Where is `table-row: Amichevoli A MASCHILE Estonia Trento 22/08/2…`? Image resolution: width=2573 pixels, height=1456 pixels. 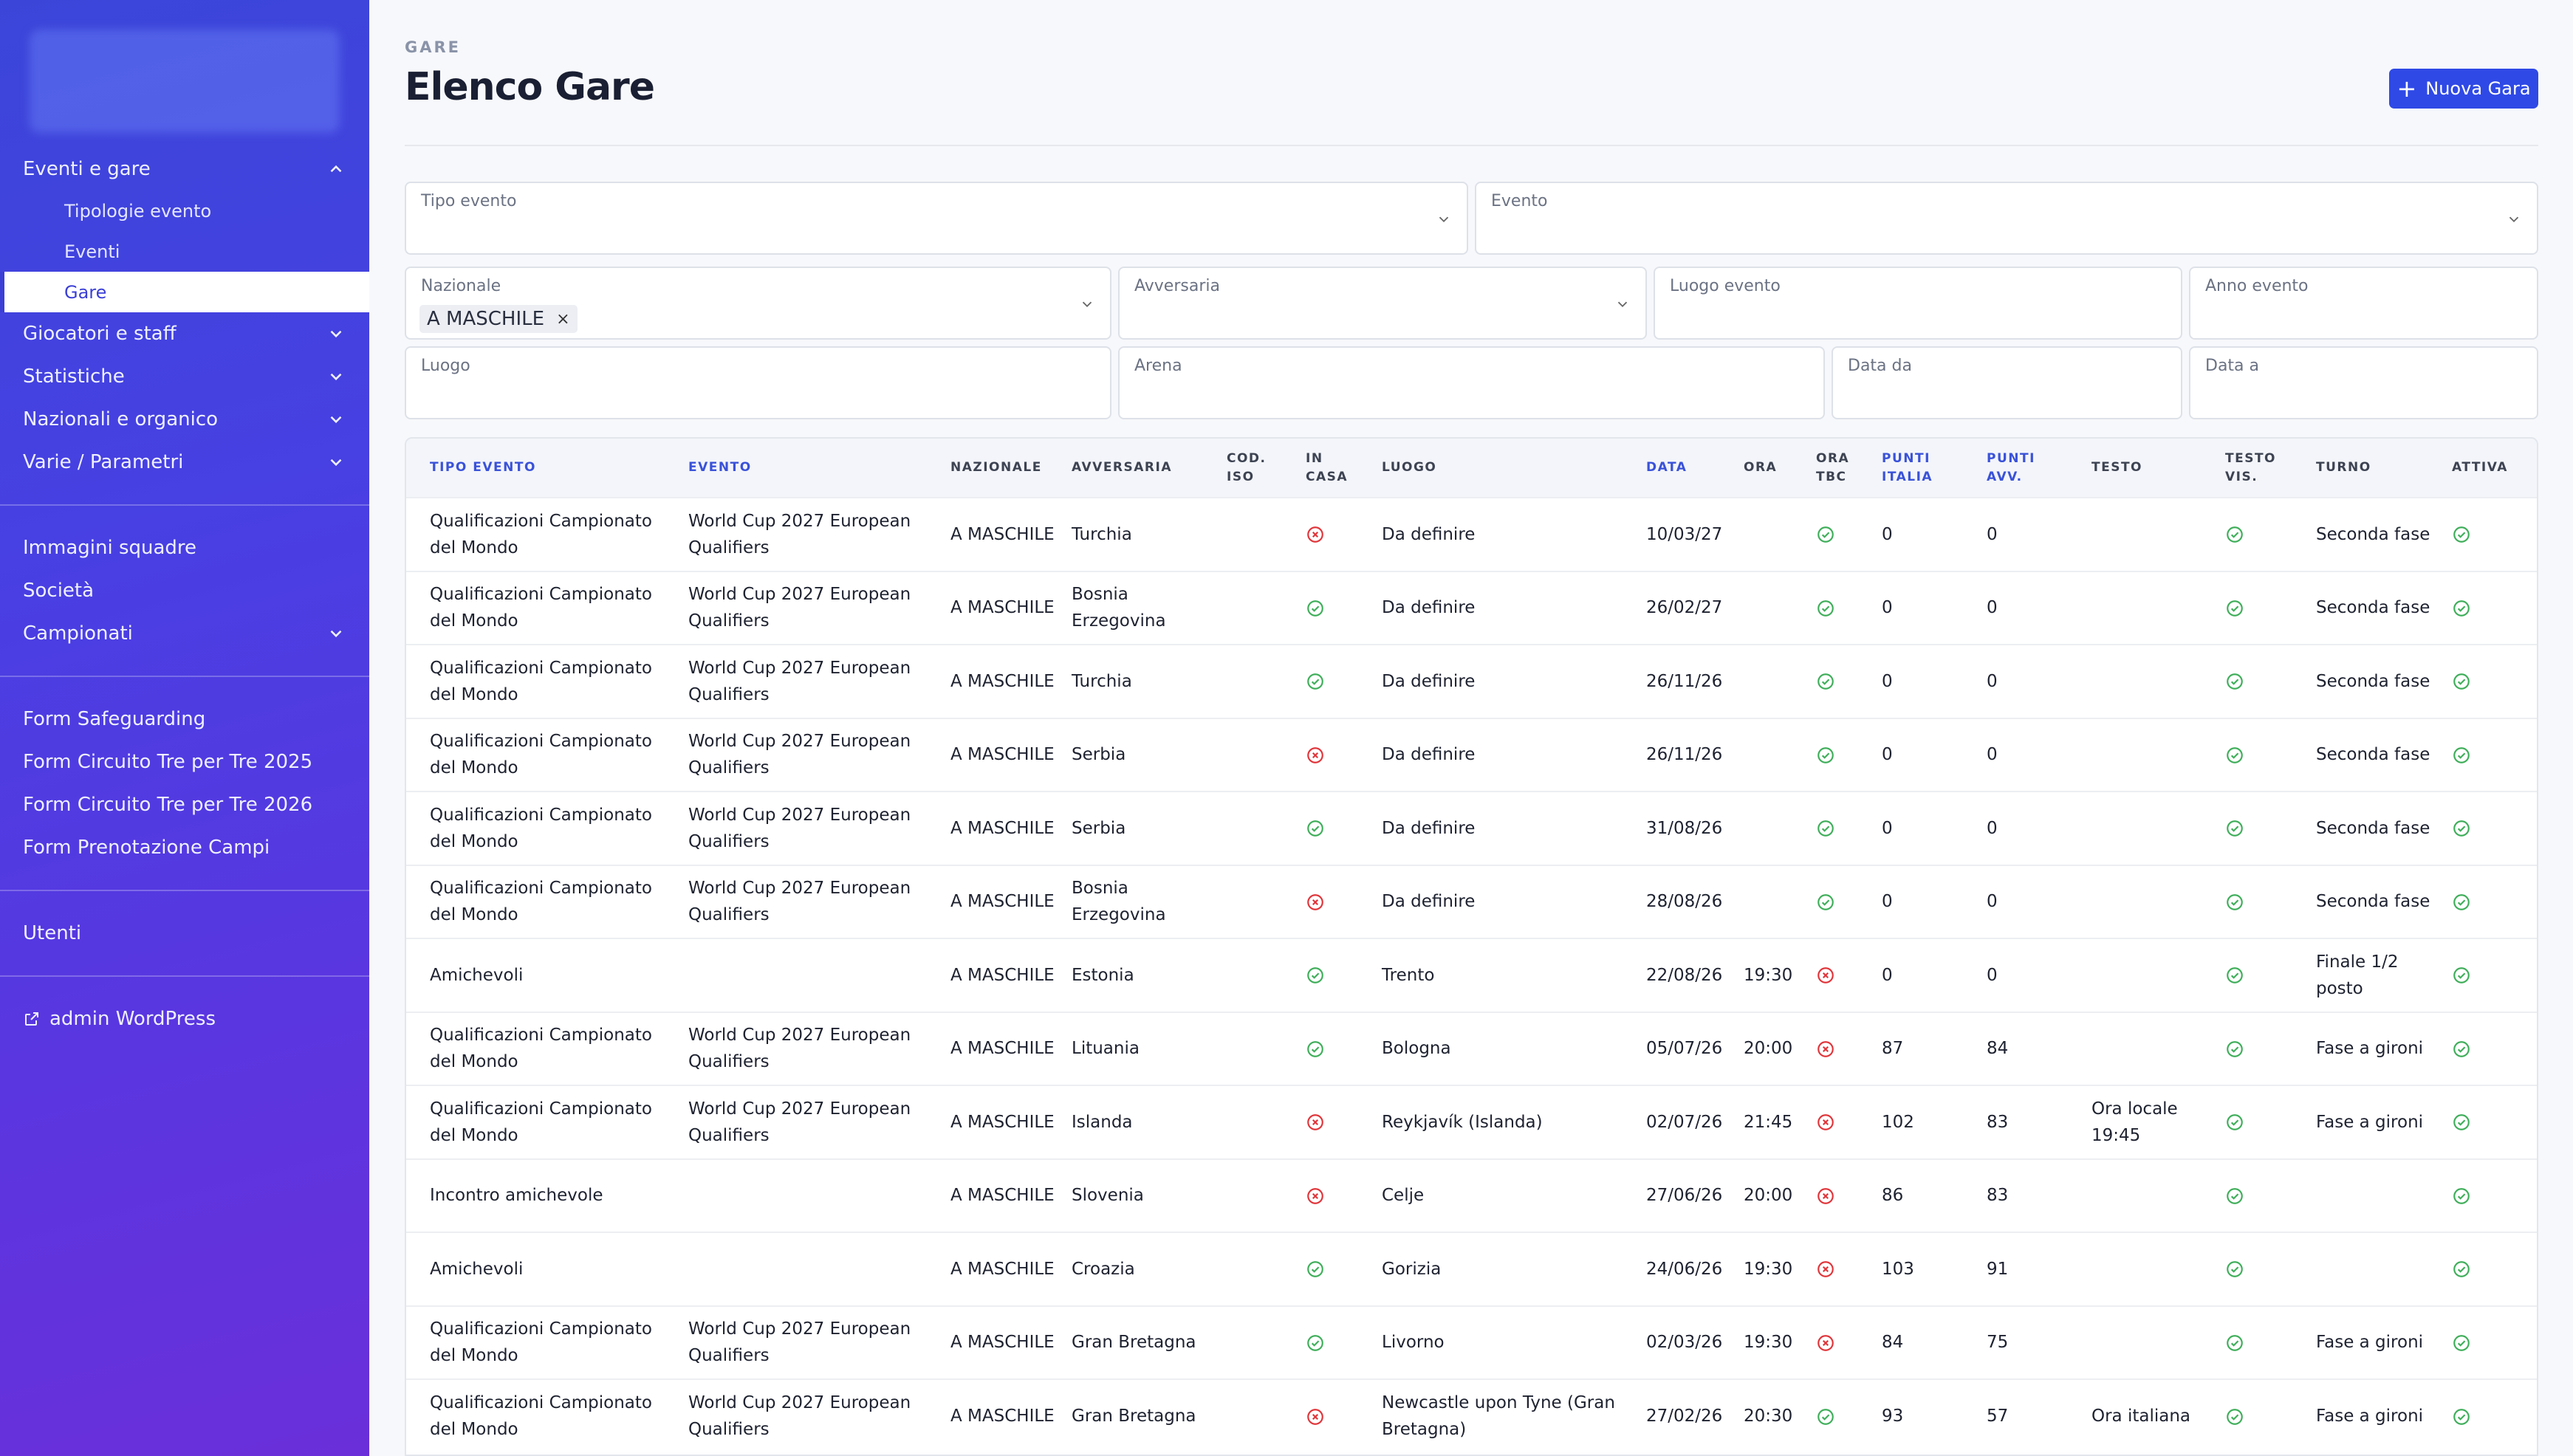 table-row: Amichevoli A MASCHILE Estonia Trento 22/08/2… is located at coordinates (1471, 975).